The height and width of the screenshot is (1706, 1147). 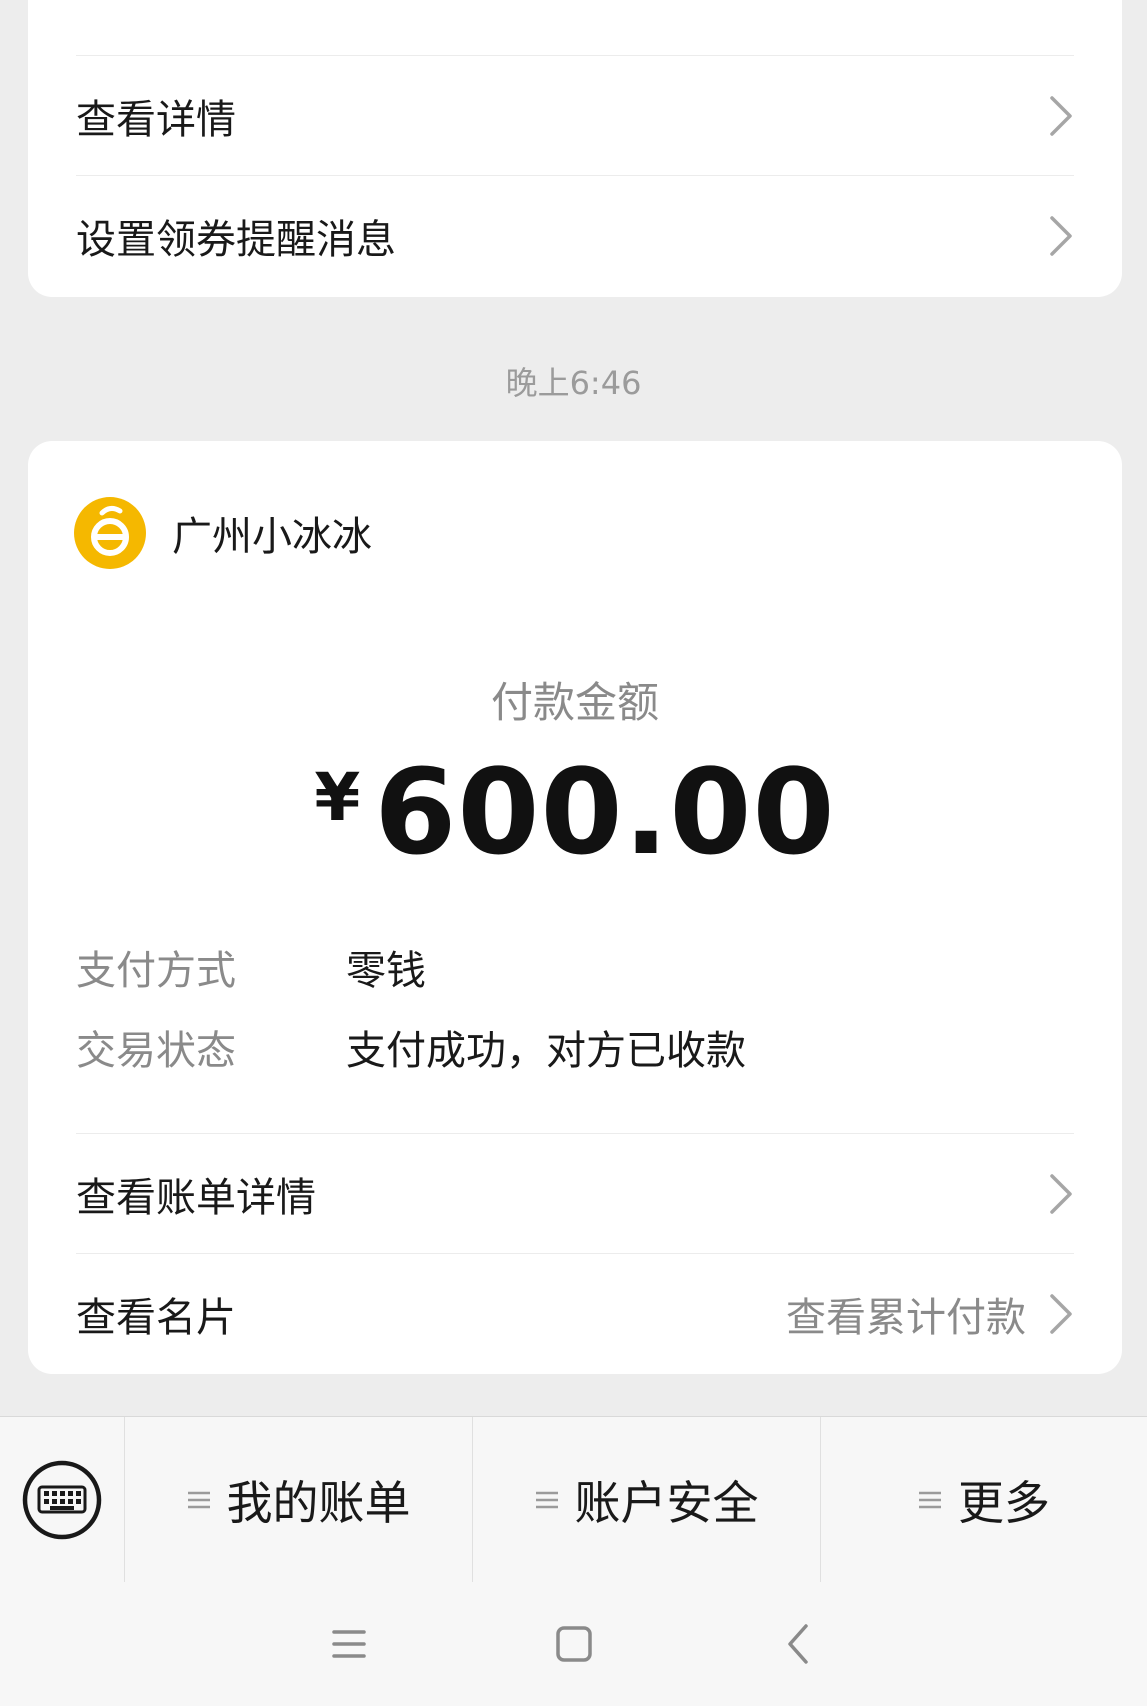 I want to click on coupon-reminder-row: 设置领券提醒消息, so click(x=575, y=235).